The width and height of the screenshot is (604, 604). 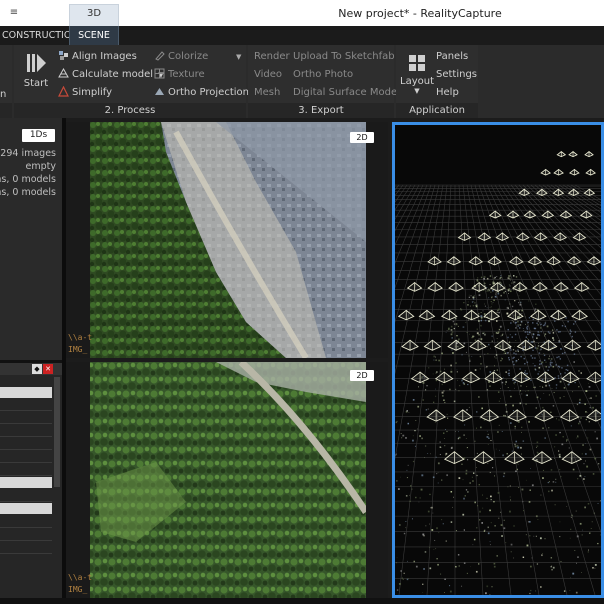 I want to click on close-icon: ✕, so click(x=48, y=369).